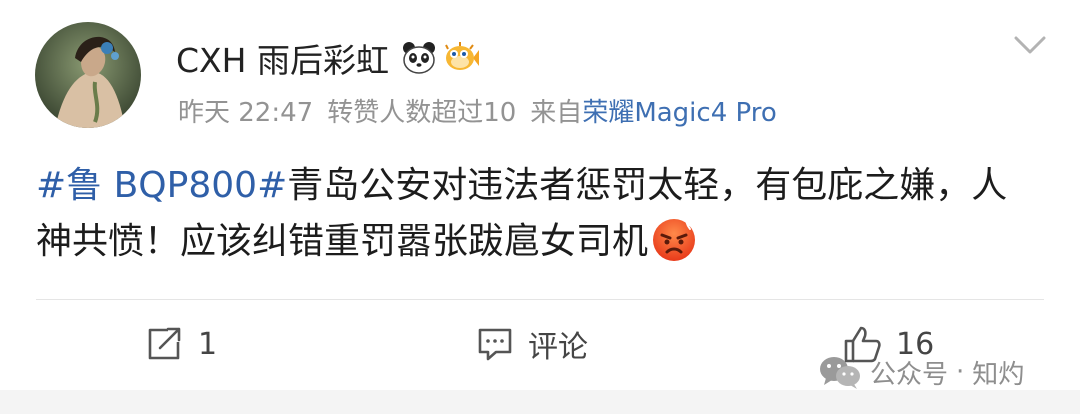 This screenshot has height=414, width=1080. Describe the element at coordinates (840, 372) in the screenshot. I see `wechat-icon` at that location.